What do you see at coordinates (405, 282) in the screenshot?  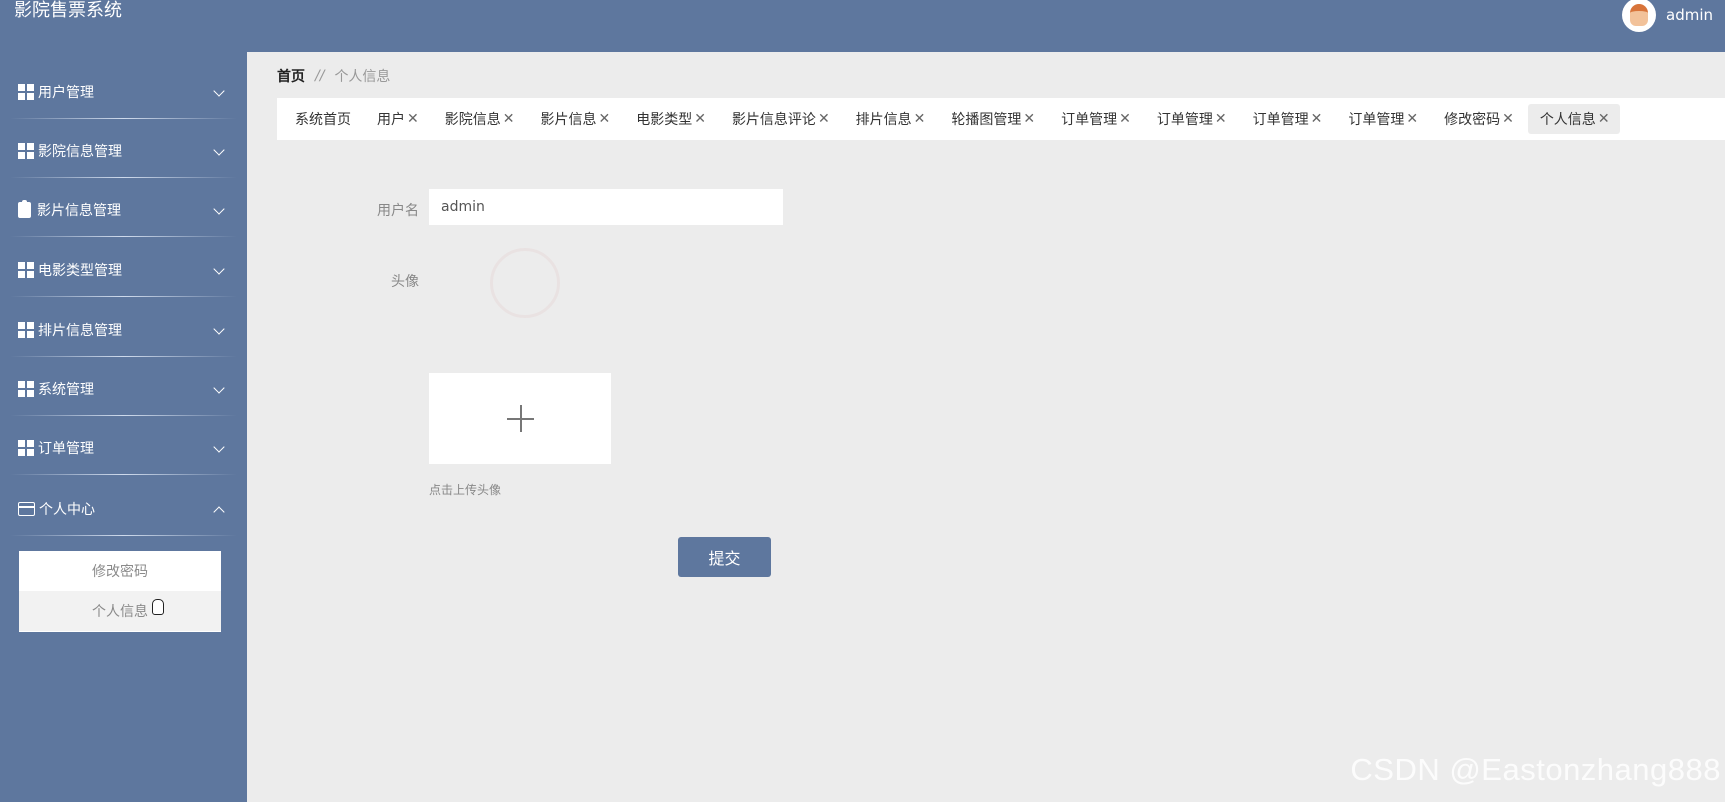 I see `avatar-label: 头像` at bounding box center [405, 282].